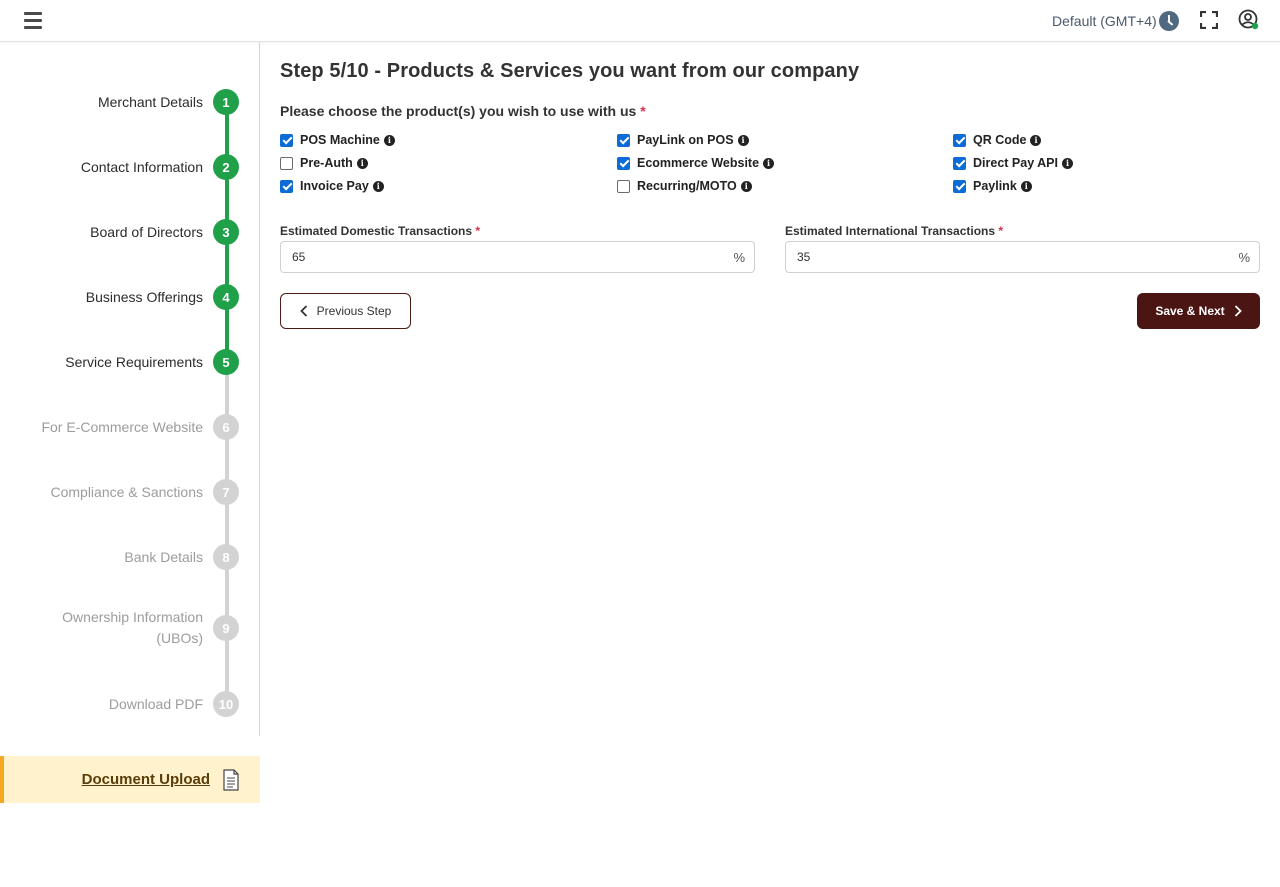  I want to click on product-direct-pay-api: Direct Pay API i, so click(1013, 163).